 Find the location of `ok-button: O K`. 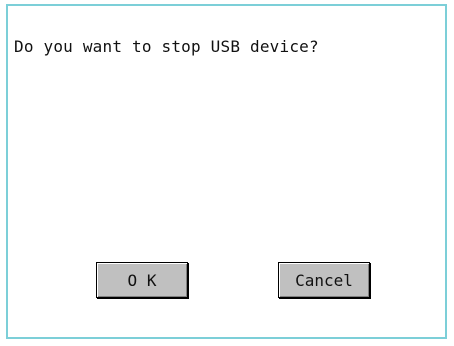

ok-button: O K is located at coordinates (142, 280).